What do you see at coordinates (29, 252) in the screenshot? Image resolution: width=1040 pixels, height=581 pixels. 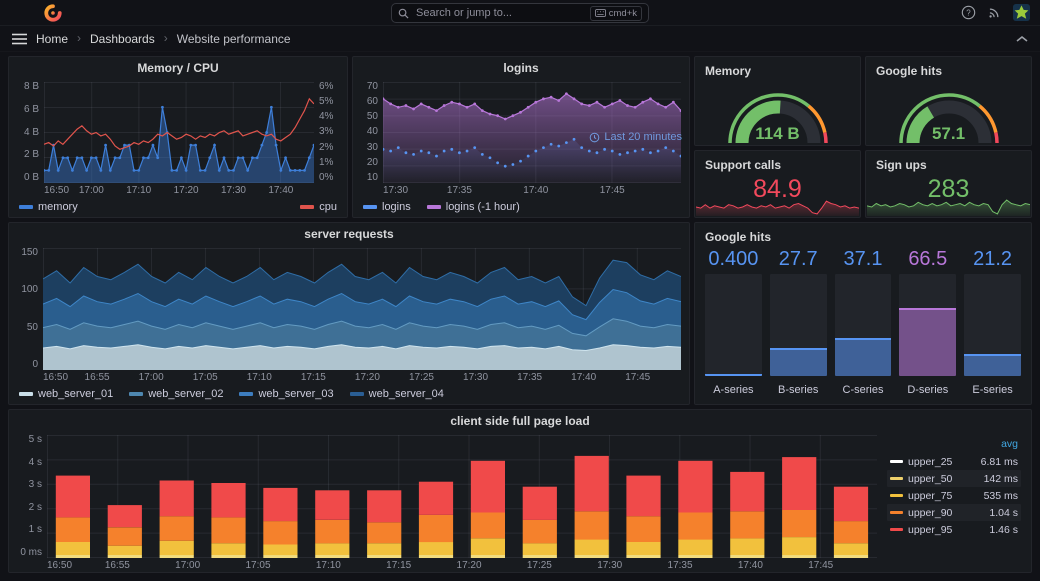 I see `y-tick-label: 150` at bounding box center [29, 252].